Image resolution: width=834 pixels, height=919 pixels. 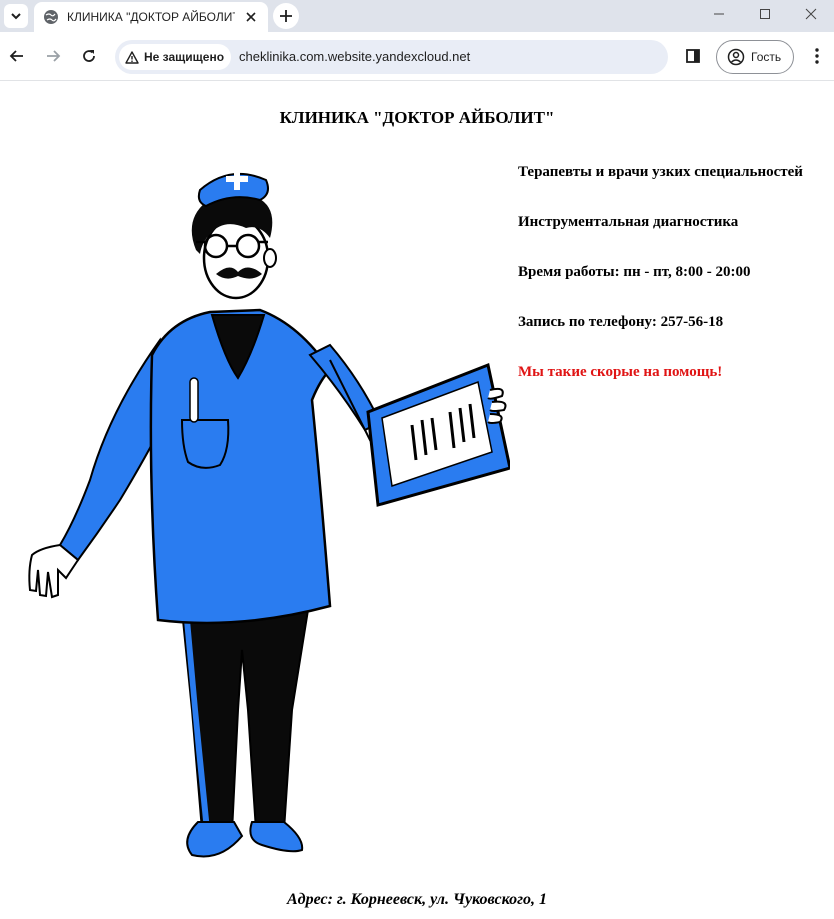 What do you see at coordinates (51, 17) in the screenshot?
I see `globe-icon` at bounding box center [51, 17].